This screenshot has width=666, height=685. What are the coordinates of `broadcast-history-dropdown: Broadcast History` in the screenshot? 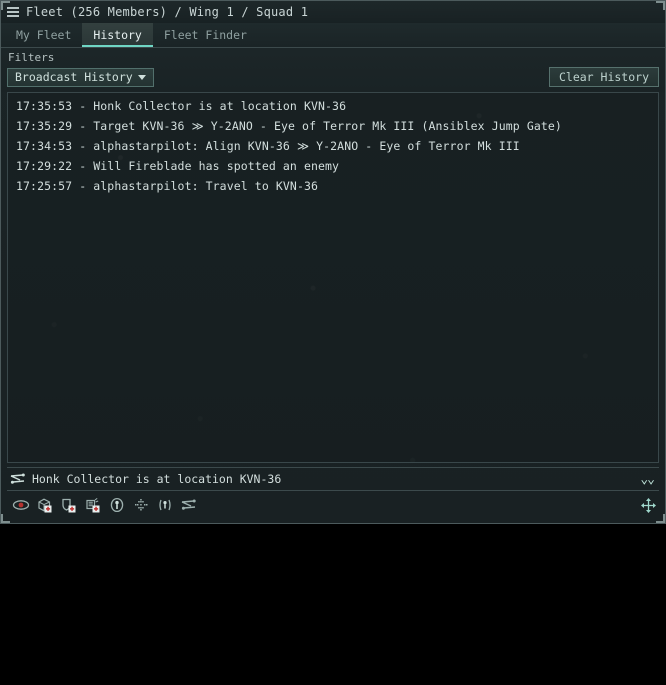 It's located at (80, 77).